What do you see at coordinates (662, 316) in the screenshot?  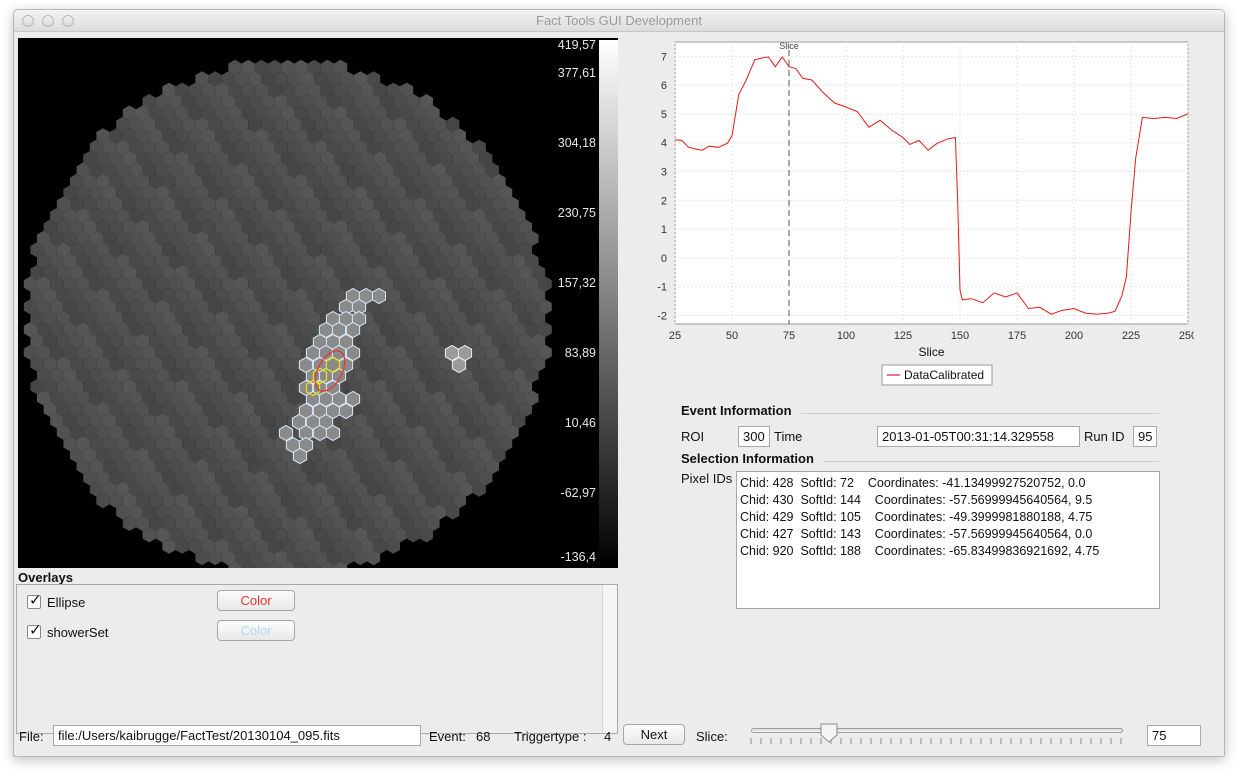 I see `y-tick-label: -2` at bounding box center [662, 316].